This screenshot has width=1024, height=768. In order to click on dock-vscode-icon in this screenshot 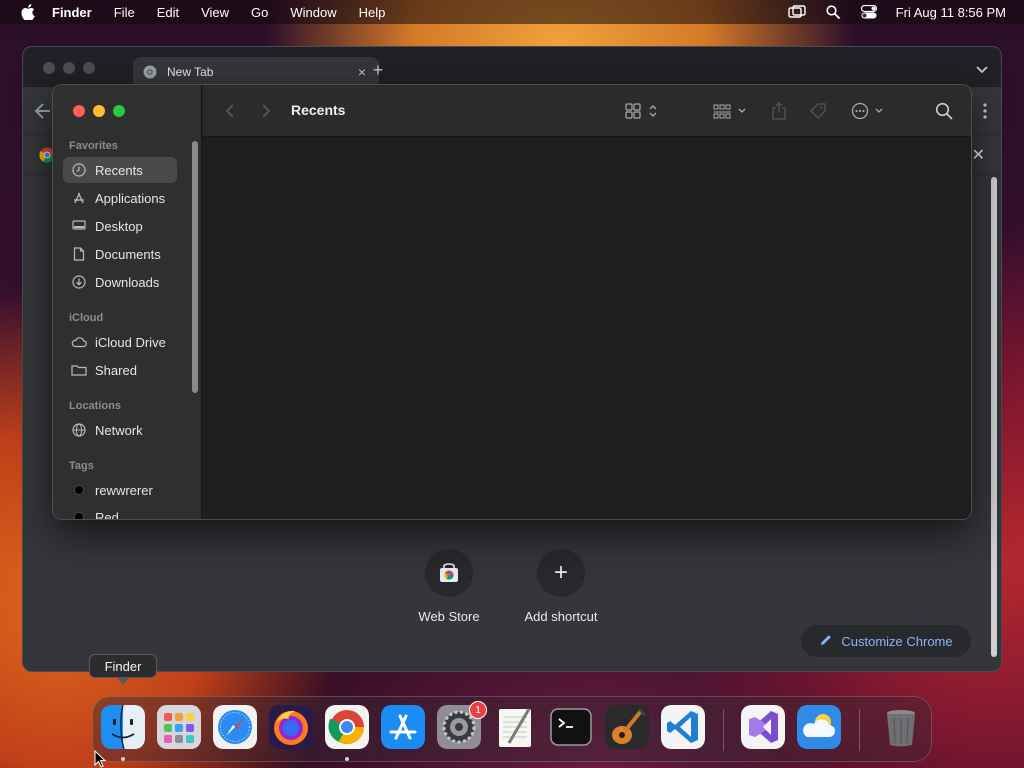, I will do `click(683, 727)`.